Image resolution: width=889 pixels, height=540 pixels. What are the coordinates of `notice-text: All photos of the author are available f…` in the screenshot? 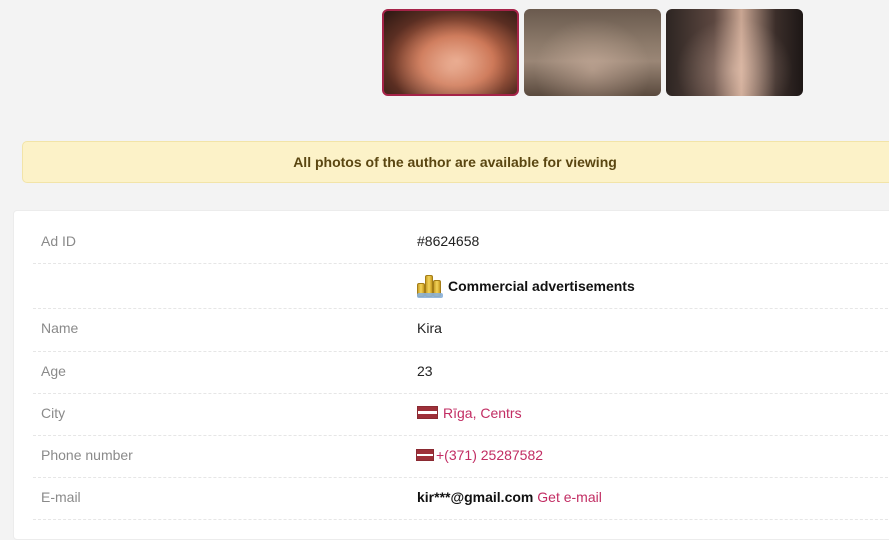 It's located at (455, 162).